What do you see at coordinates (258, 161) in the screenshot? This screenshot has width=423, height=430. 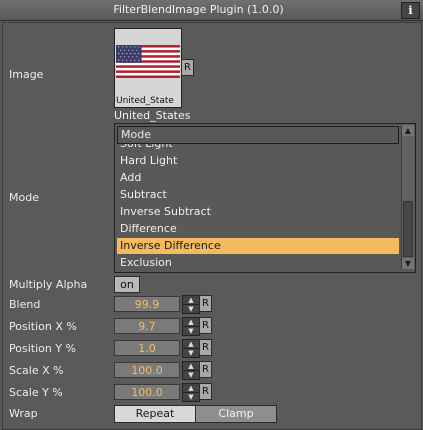 I see `mode-item-hard-light: Hard Light` at bounding box center [258, 161].